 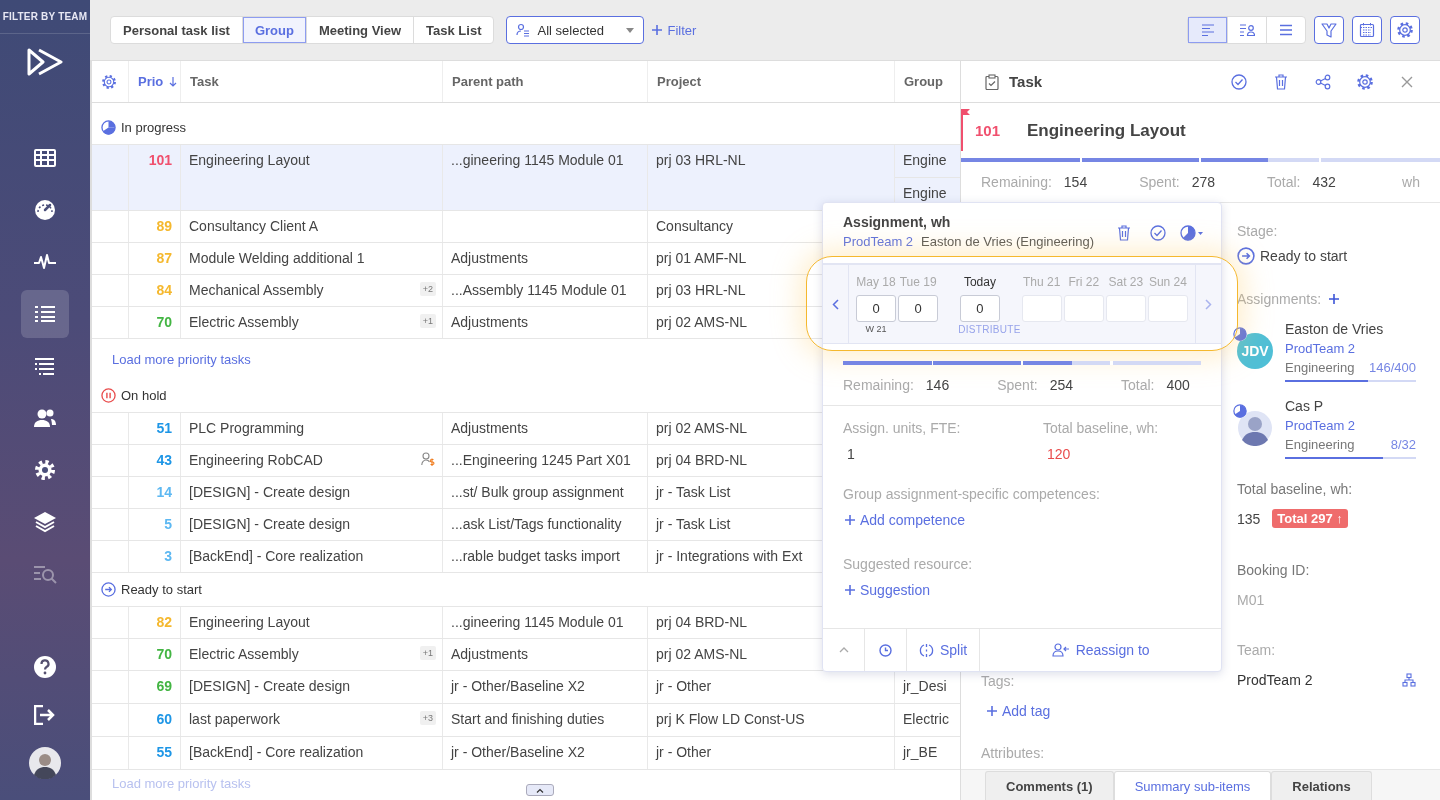 What do you see at coordinates (109, 81) in the screenshot?
I see `settings-icon` at bounding box center [109, 81].